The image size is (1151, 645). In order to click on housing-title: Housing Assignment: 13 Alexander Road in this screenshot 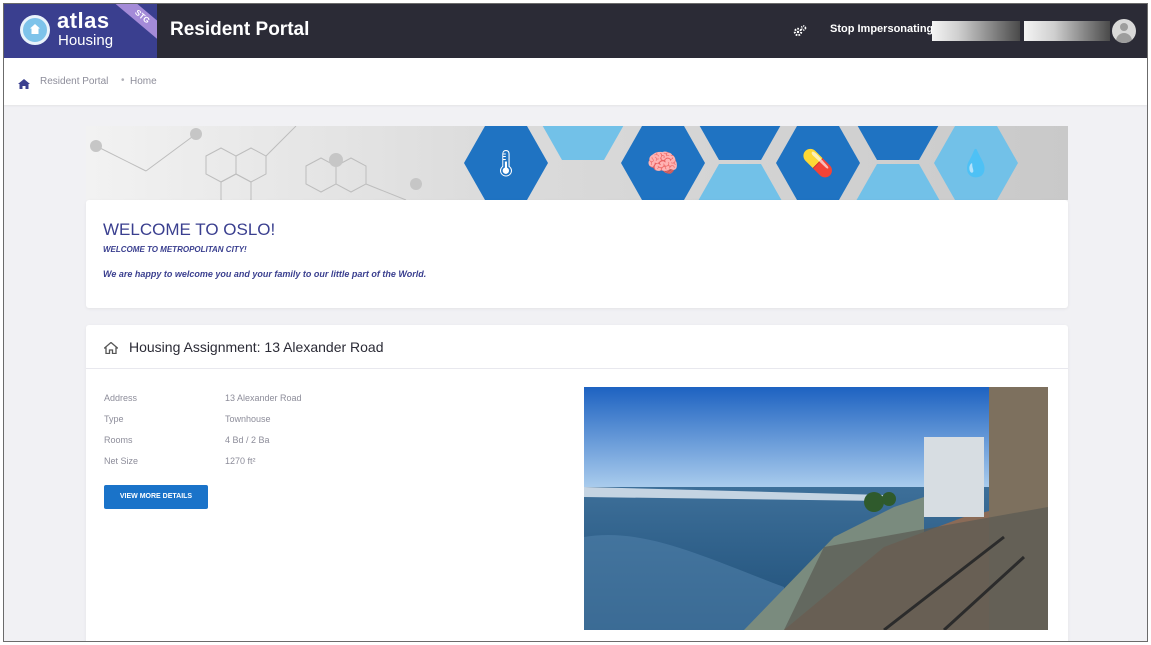, I will do `click(256, 347)`.